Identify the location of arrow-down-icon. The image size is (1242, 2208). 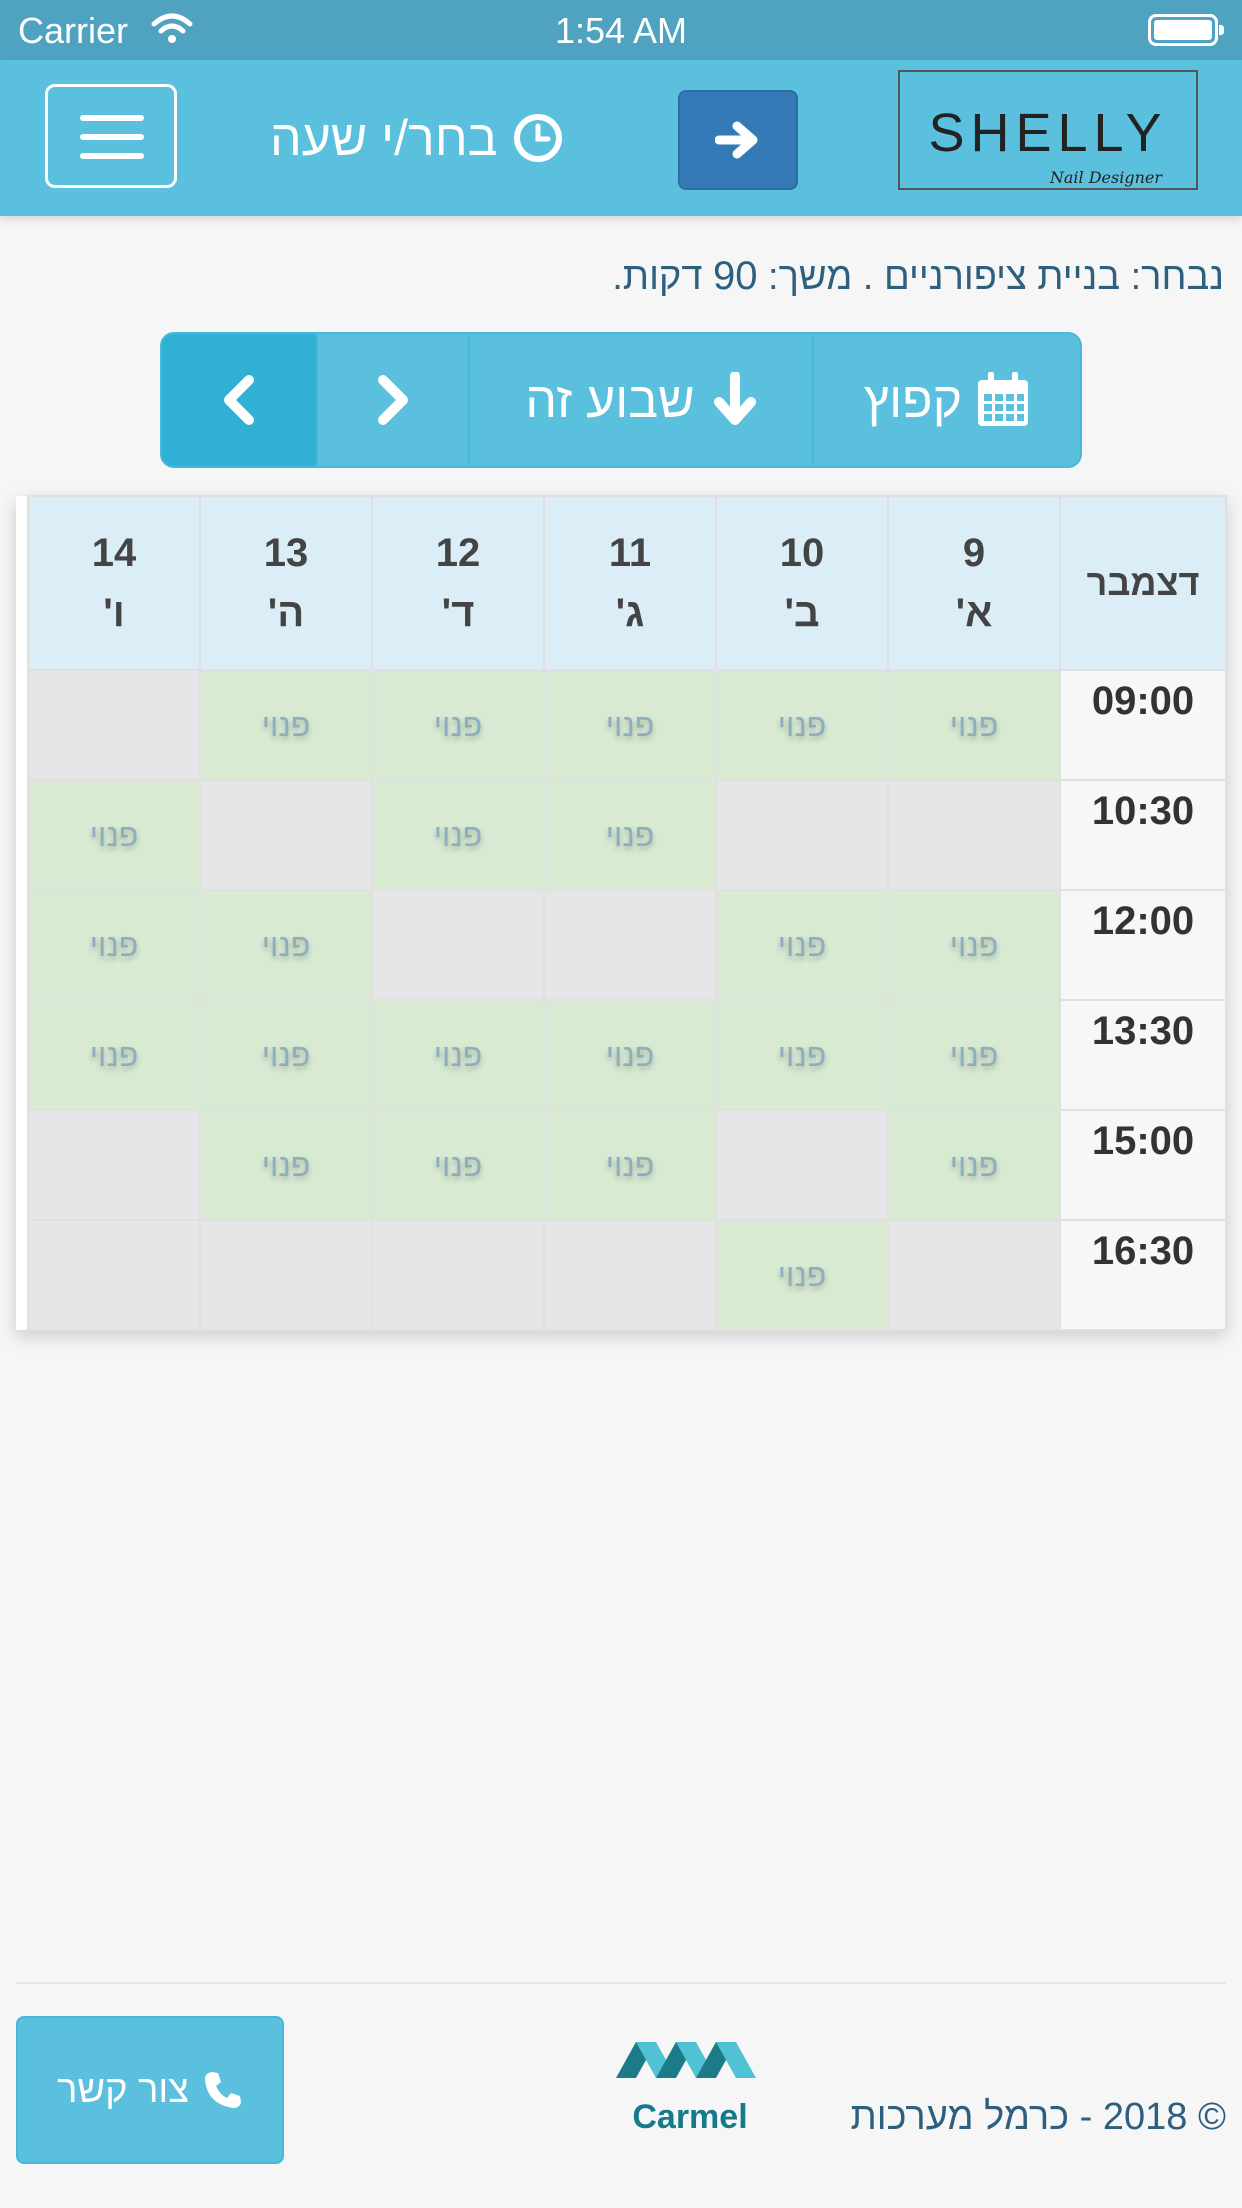
(734, 398).